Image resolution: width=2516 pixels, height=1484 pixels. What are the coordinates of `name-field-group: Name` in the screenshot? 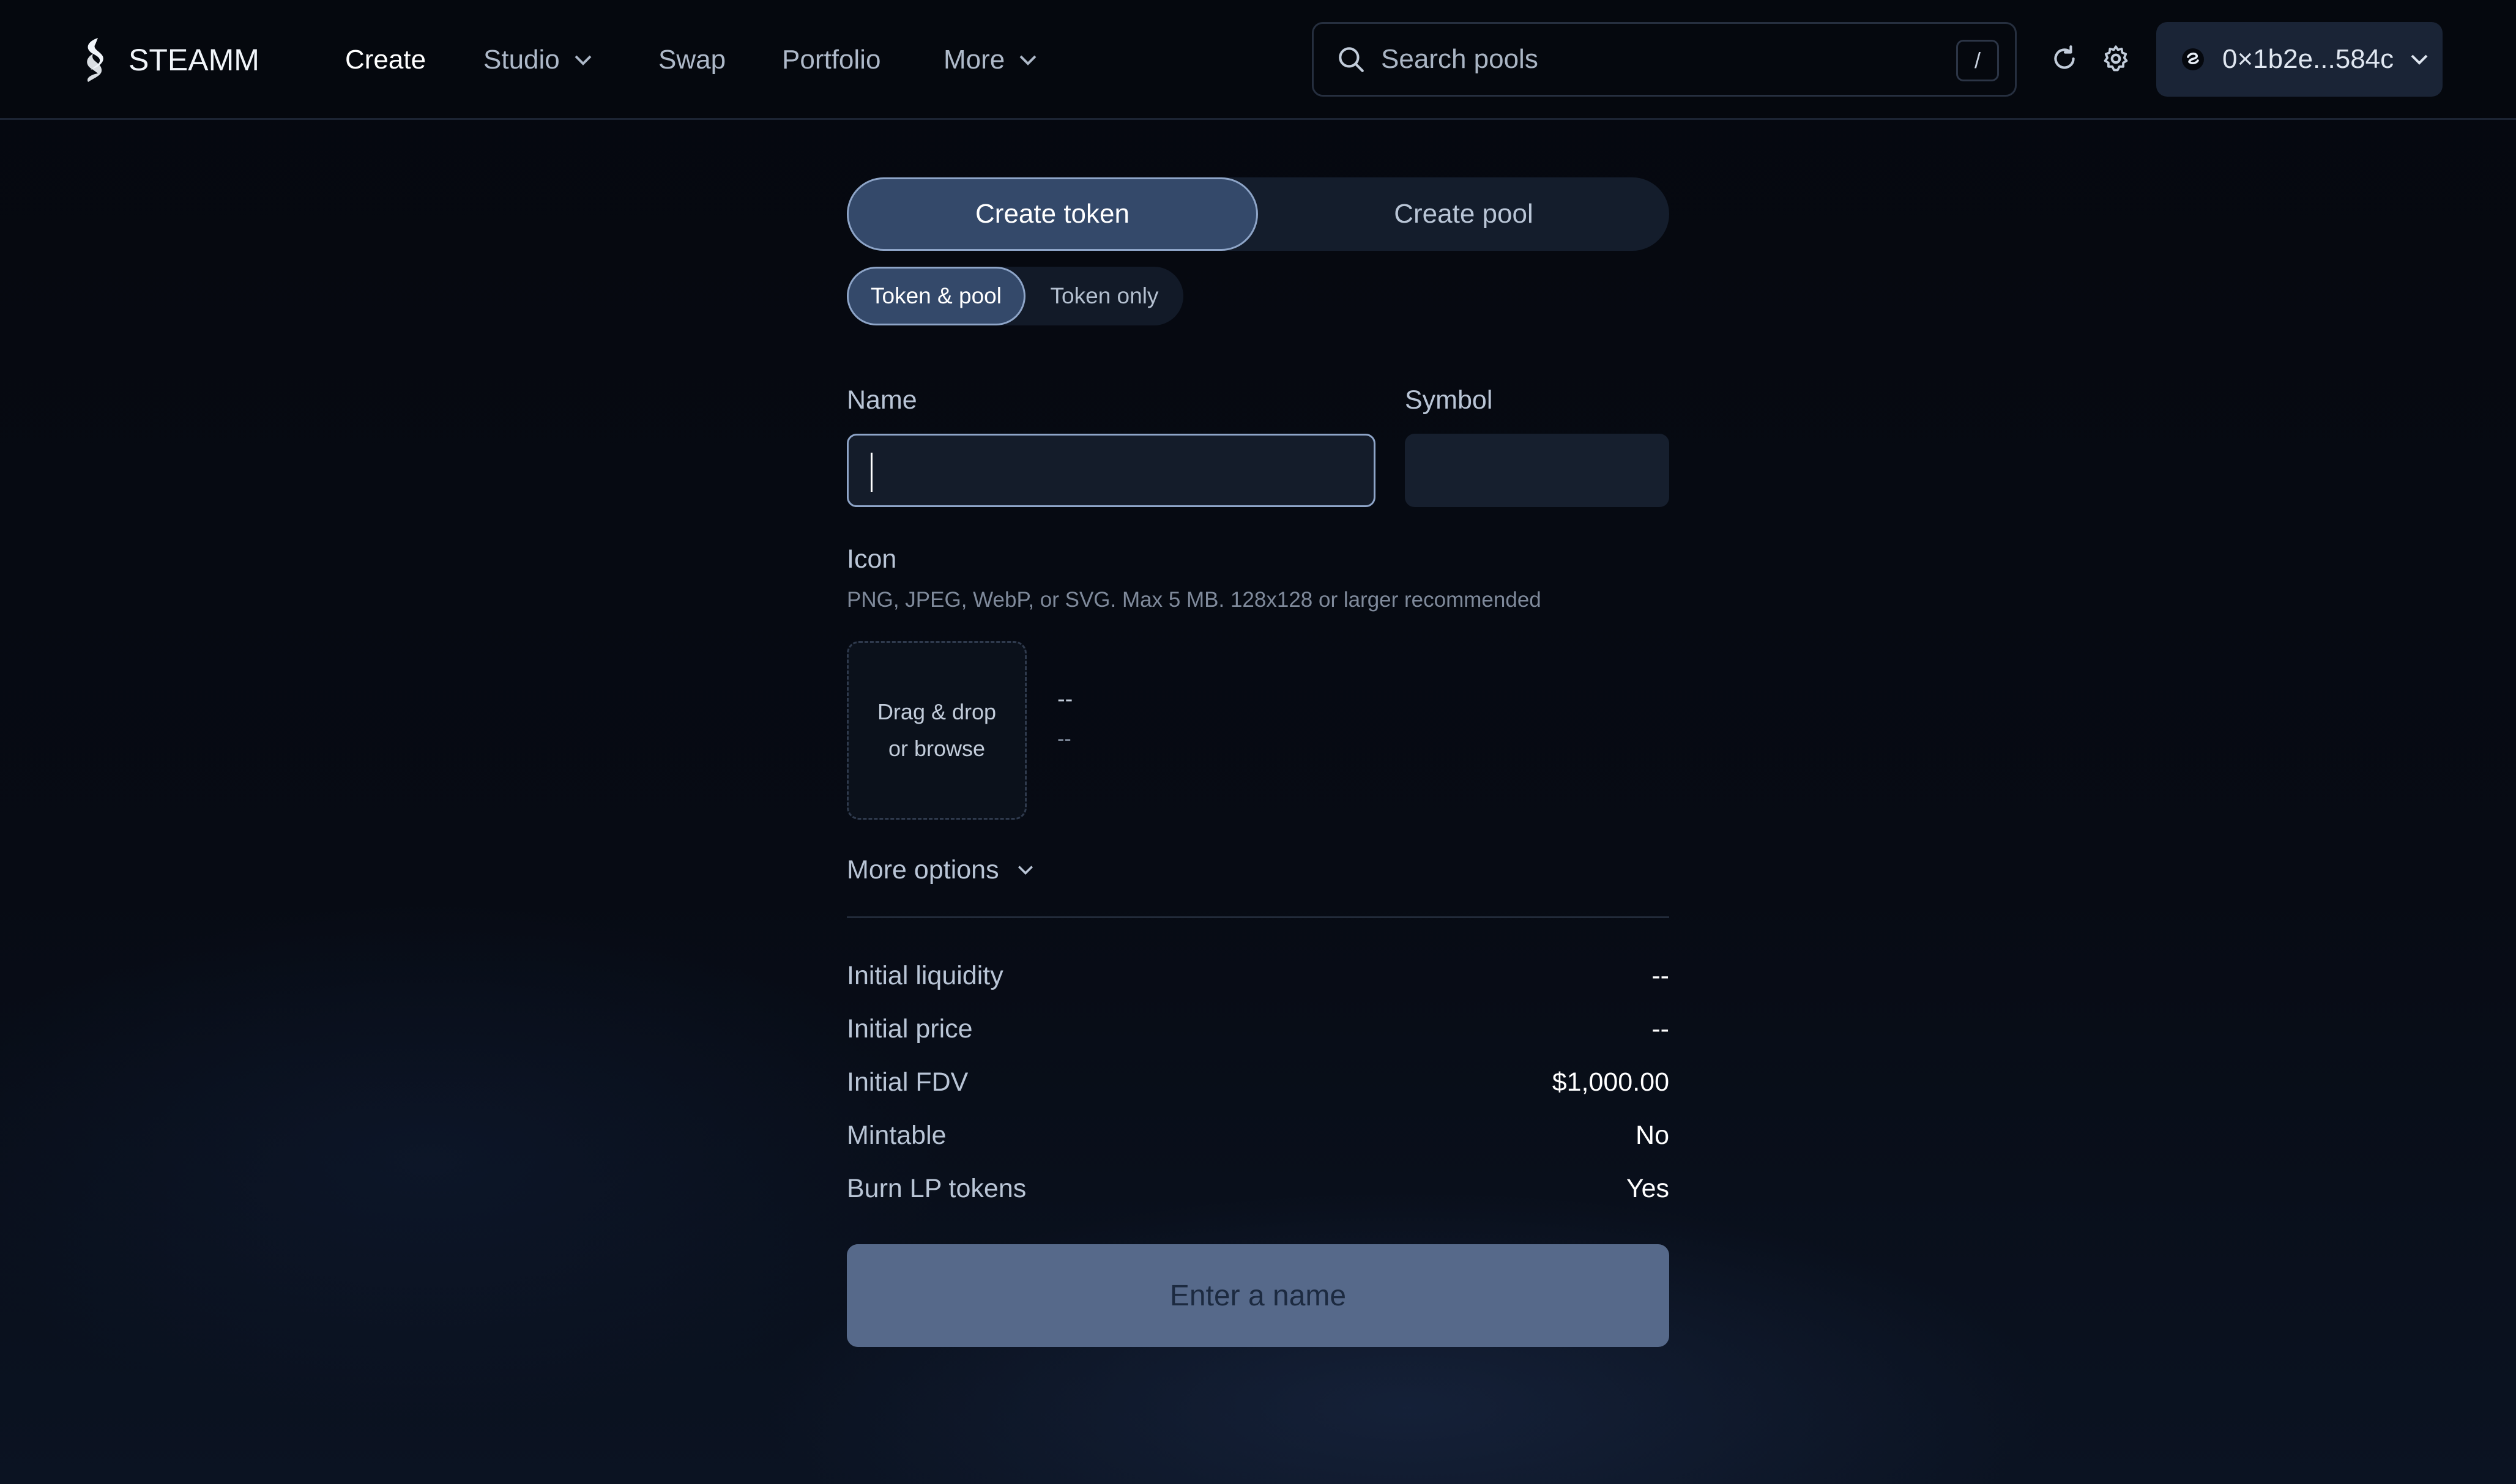 It's located at (1111, 446).